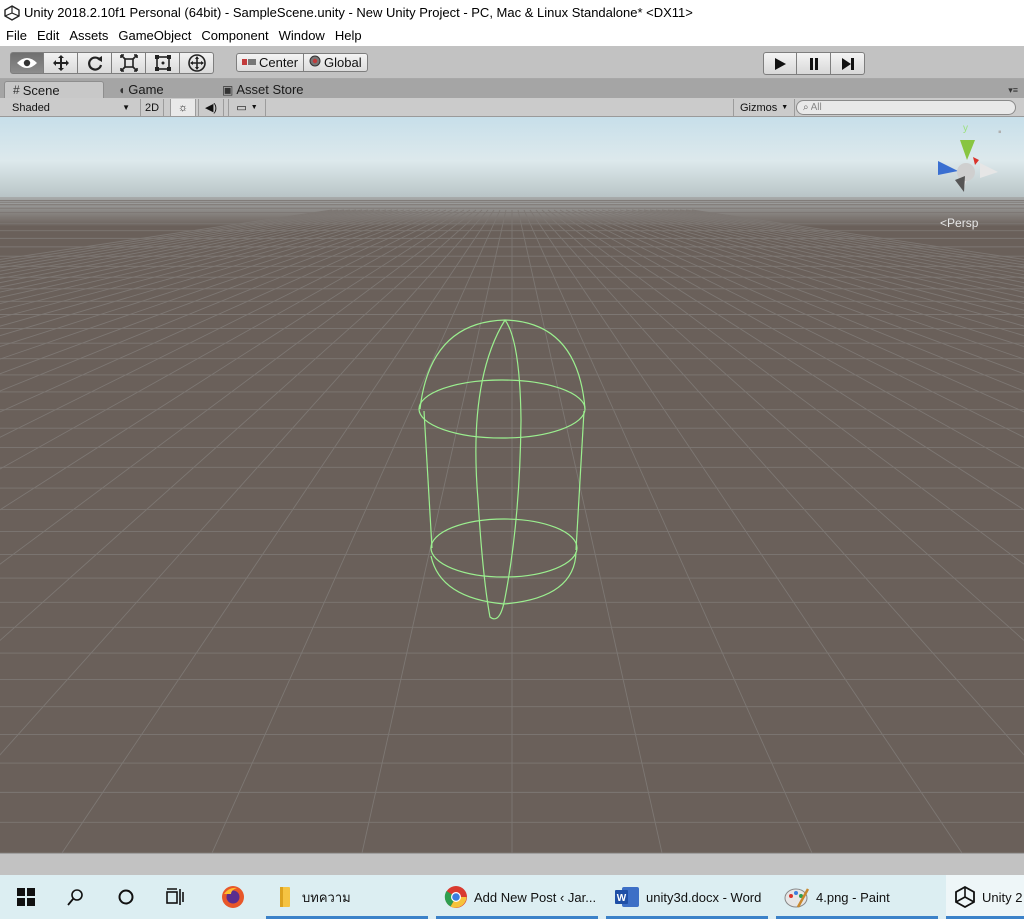 This screenshot has width=1024, height=919. I want to click on store-bag-icon: ▣, so click(228, 89).